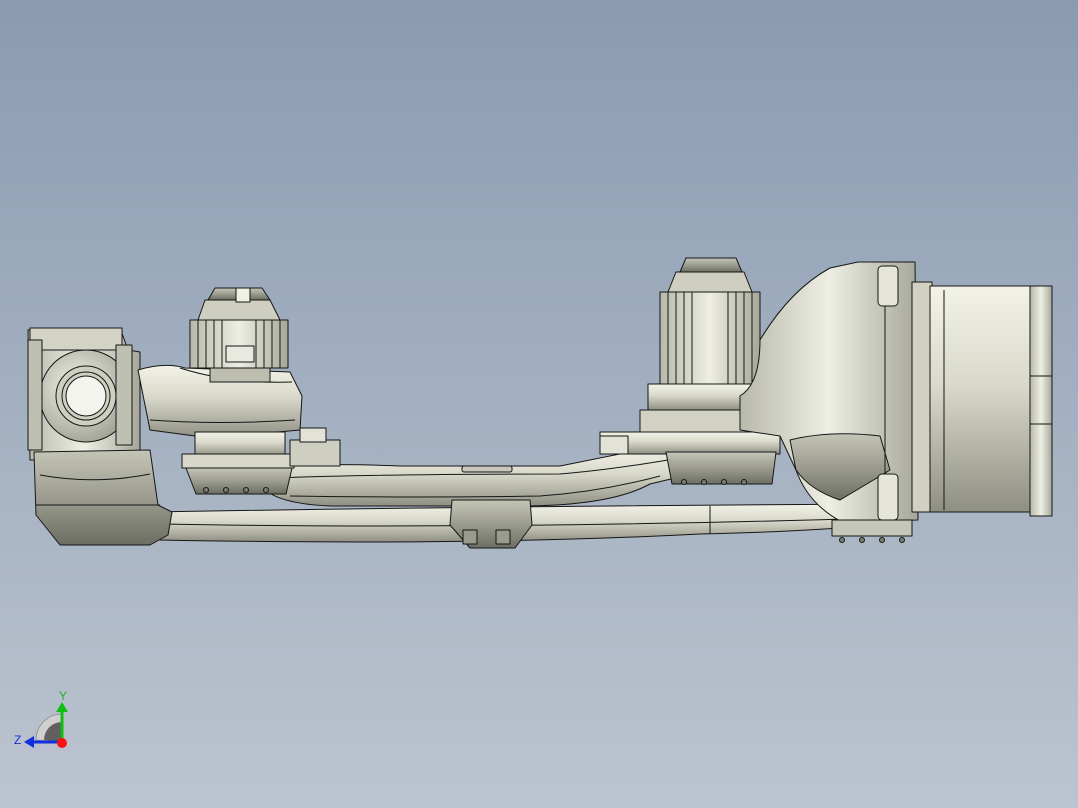 The width and height of the screenshot is (1078, 808). What do you see at coordinates (41, 718) in the screenshot?
I see `view-triad: Y Z` at bounding box center [41, 718].